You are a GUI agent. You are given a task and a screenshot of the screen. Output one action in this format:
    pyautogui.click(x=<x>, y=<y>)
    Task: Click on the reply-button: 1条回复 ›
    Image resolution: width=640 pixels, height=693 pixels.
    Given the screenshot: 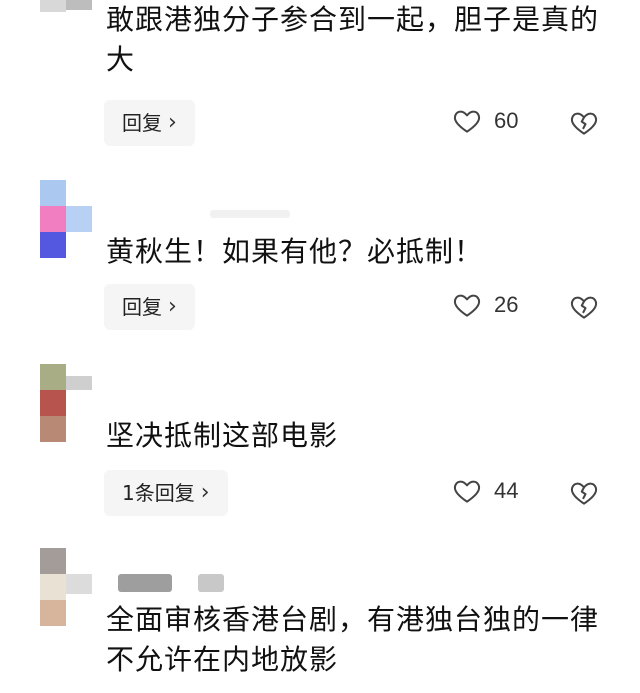 What is the action you would take?
    pyautogui.click(x=166, y=493)
    